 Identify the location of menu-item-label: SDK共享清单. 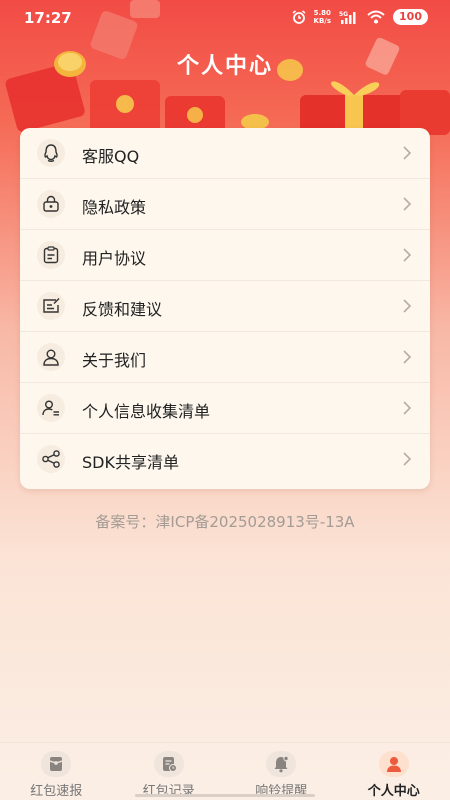
(130, 462).